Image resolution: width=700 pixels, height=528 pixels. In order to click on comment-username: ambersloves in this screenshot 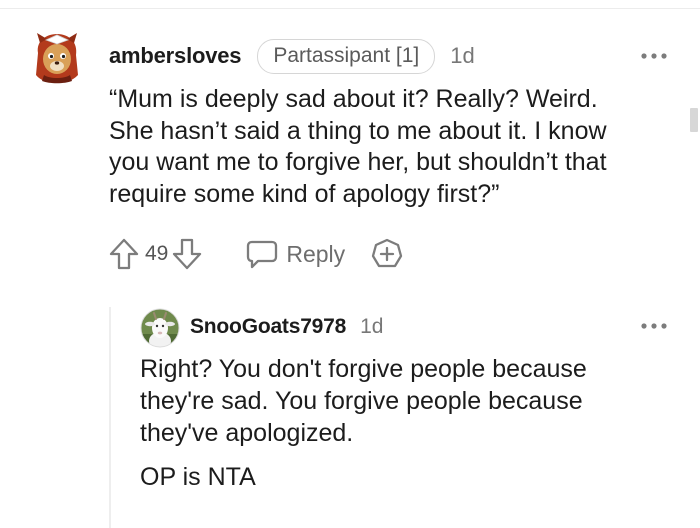, I will do `click(175, 56)`.